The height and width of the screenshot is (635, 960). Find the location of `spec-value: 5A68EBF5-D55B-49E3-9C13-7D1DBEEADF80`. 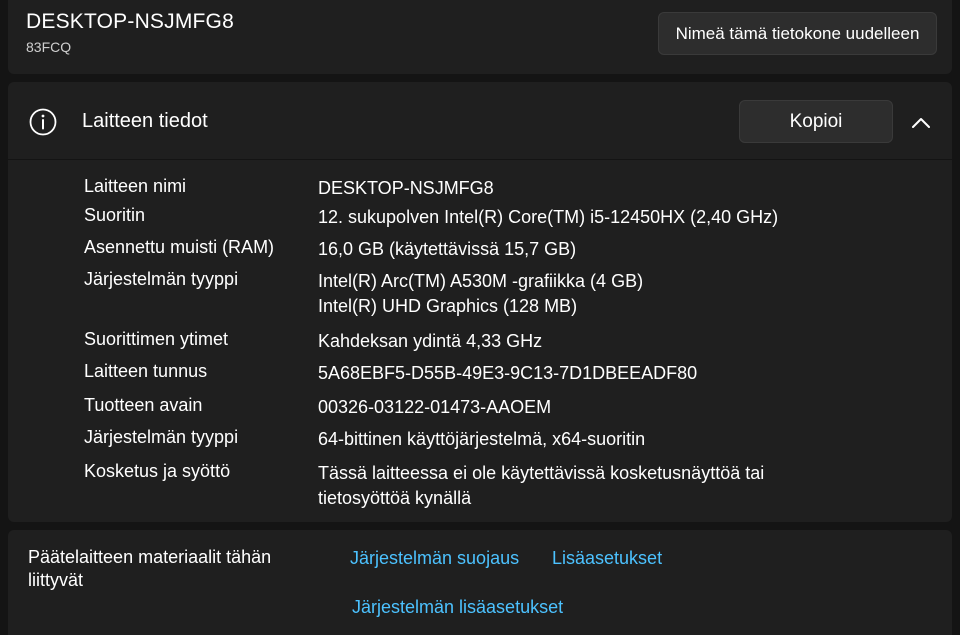

spec-value: 5A68EBF5-D55B-49E3-9C13-7D1DBEEADF80 is located at coordinates (598, 373).